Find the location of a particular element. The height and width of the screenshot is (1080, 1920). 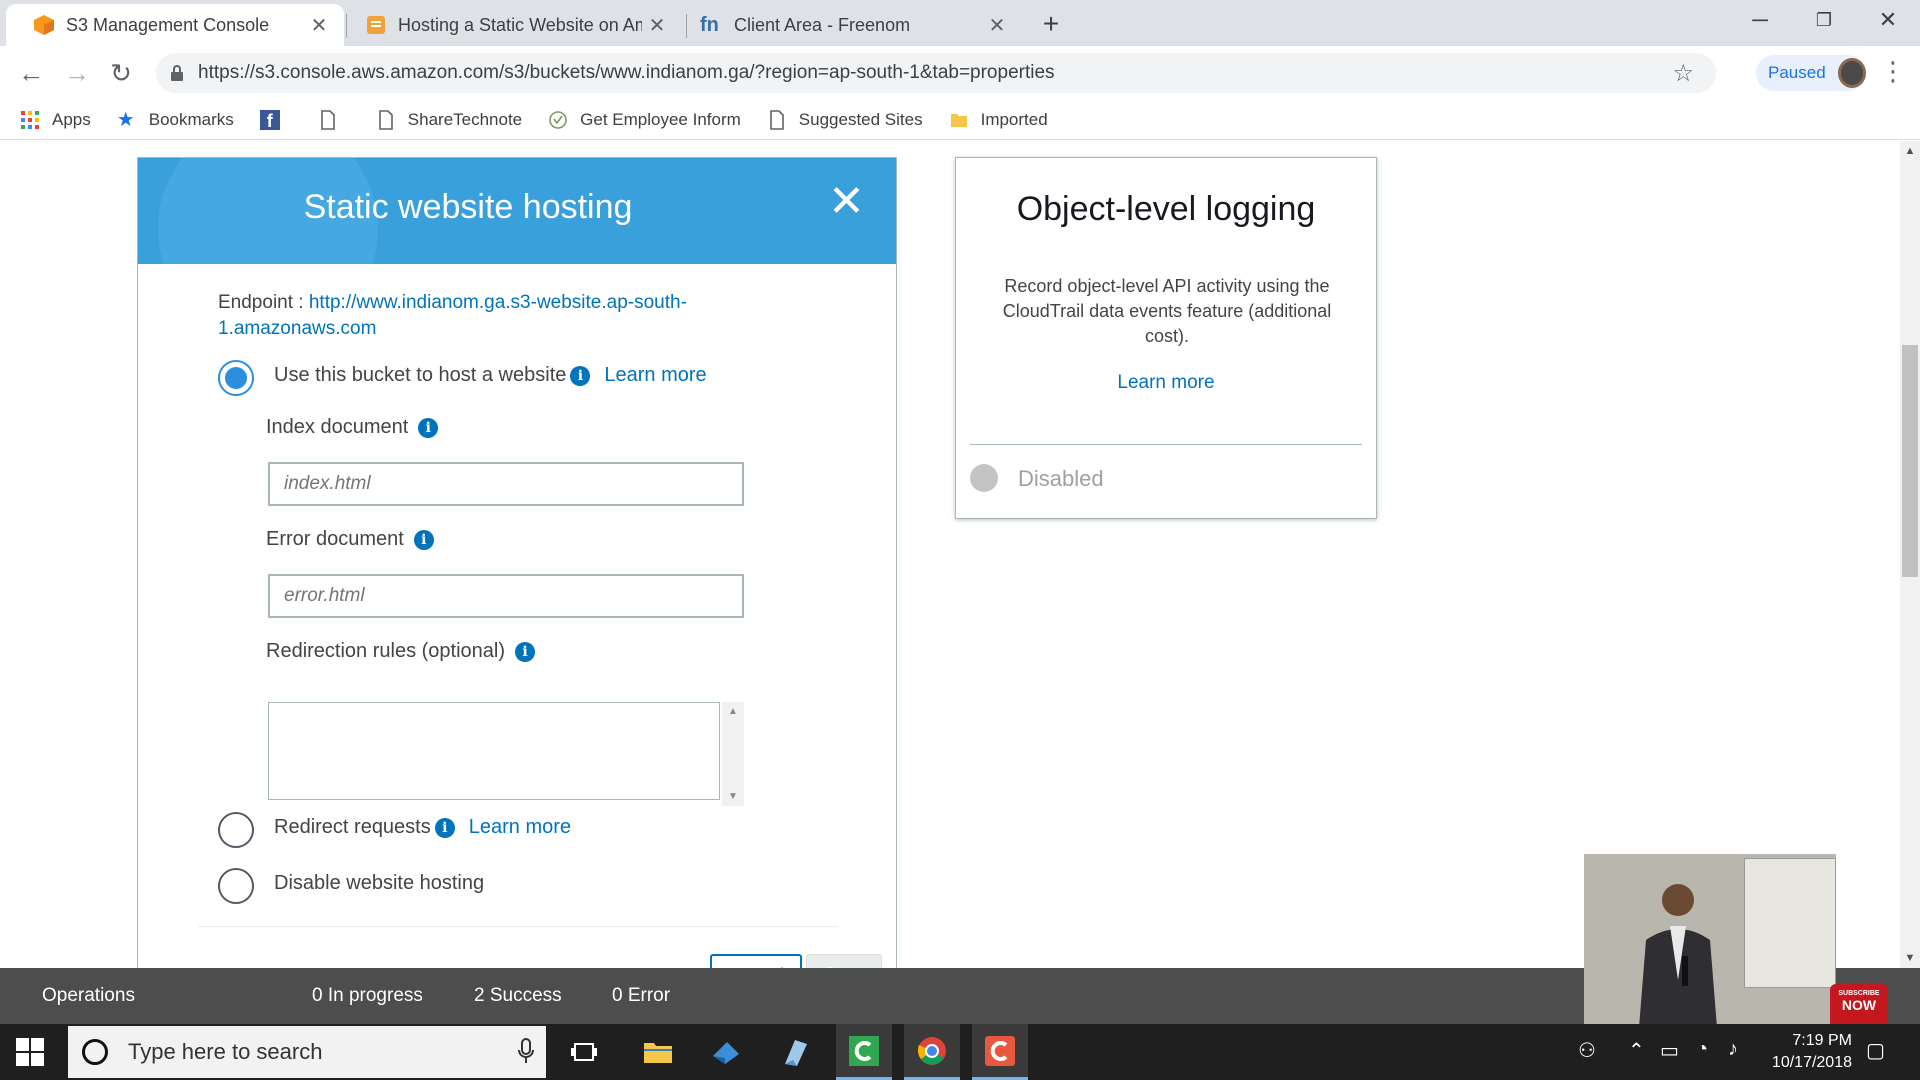

facebook-icon: f is located at coordinates (269, 120).